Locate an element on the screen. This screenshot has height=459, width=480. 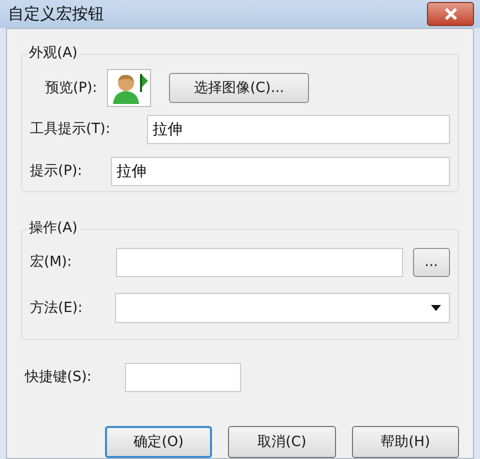
macro-field is located at coordinates (259, 262).